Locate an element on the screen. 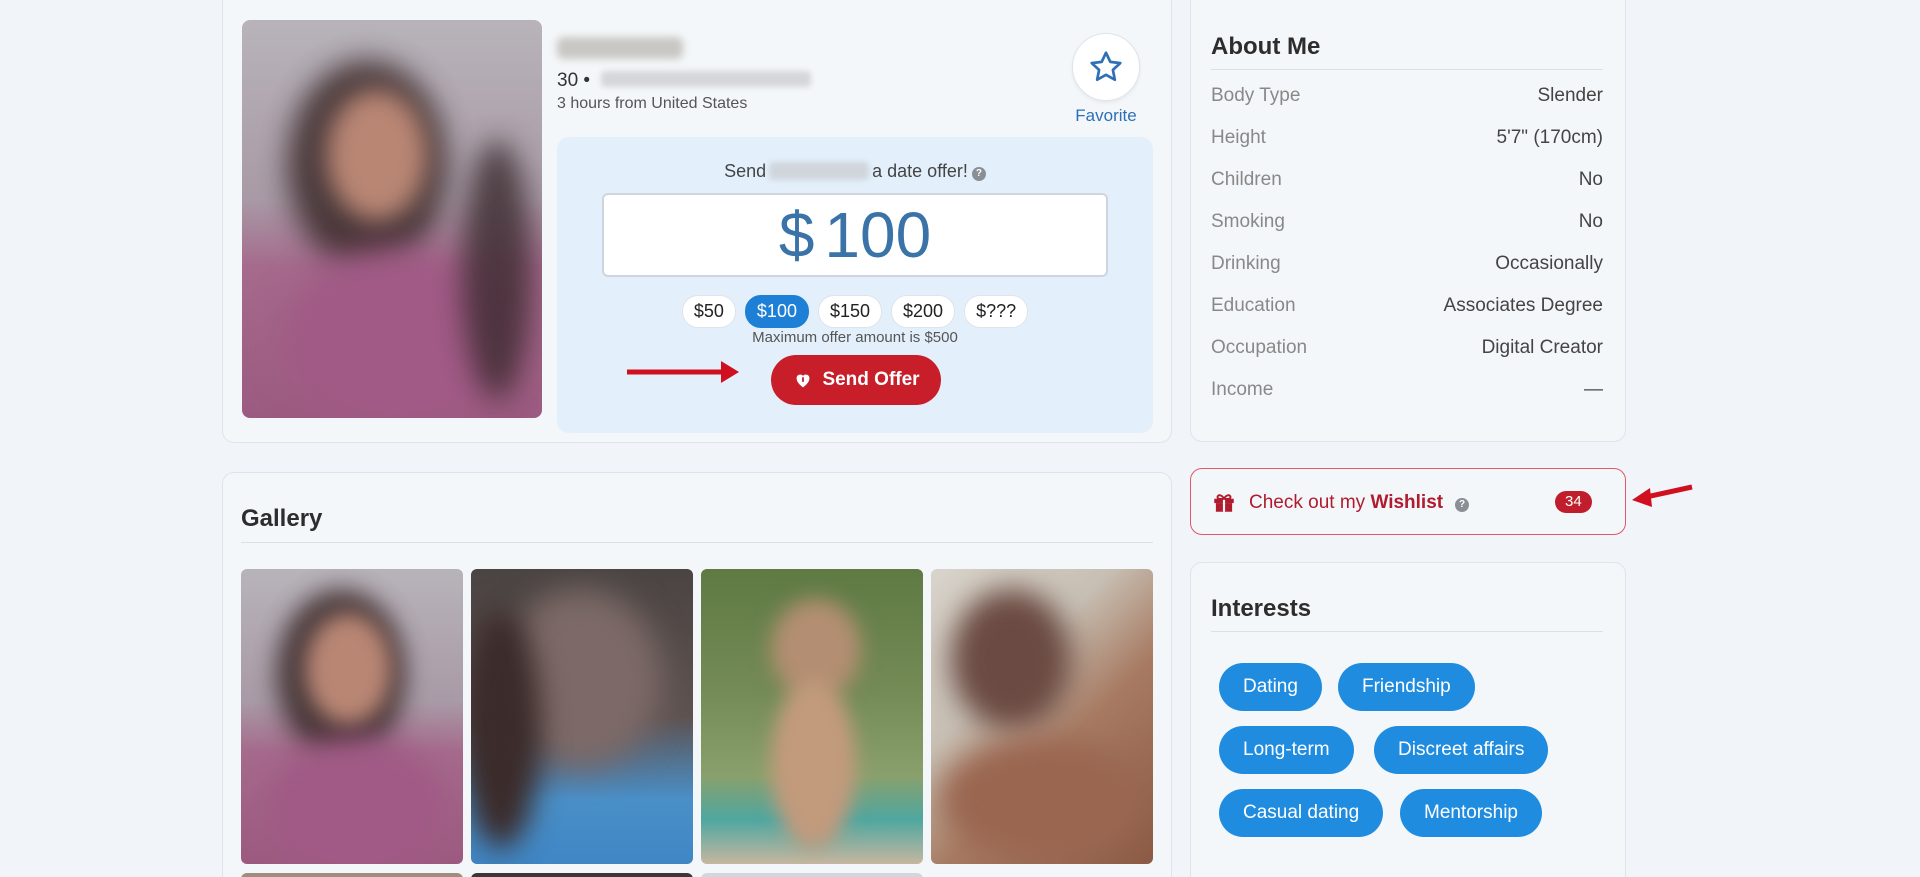  amount-chip-custom: $??? is located at coordinates (996, 311).